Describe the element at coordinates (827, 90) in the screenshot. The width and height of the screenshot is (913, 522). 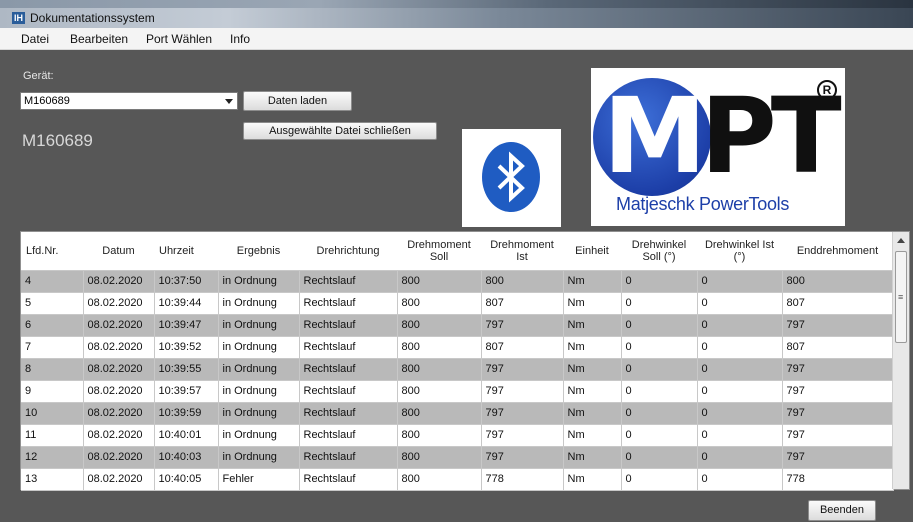
I see `registered-icon: R` at that location.